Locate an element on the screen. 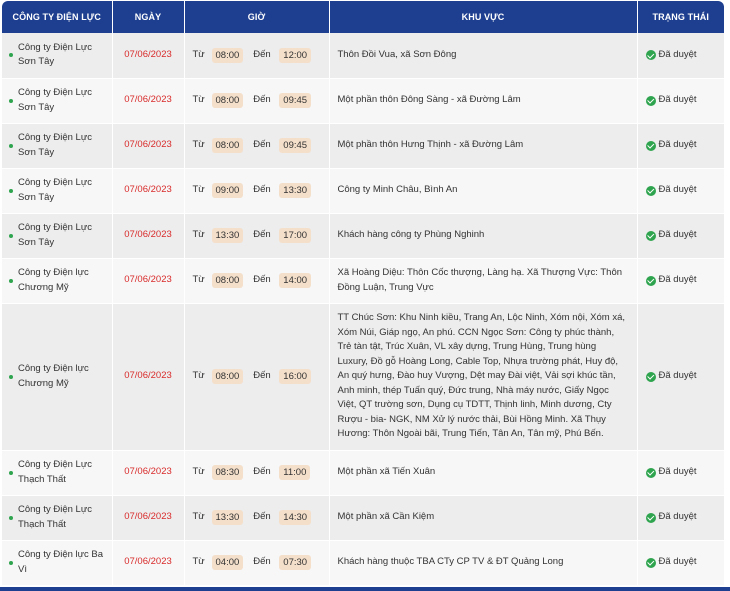  cell-time: Từ 13:30 Đến 14:30 is located at coordinates (257, 518).